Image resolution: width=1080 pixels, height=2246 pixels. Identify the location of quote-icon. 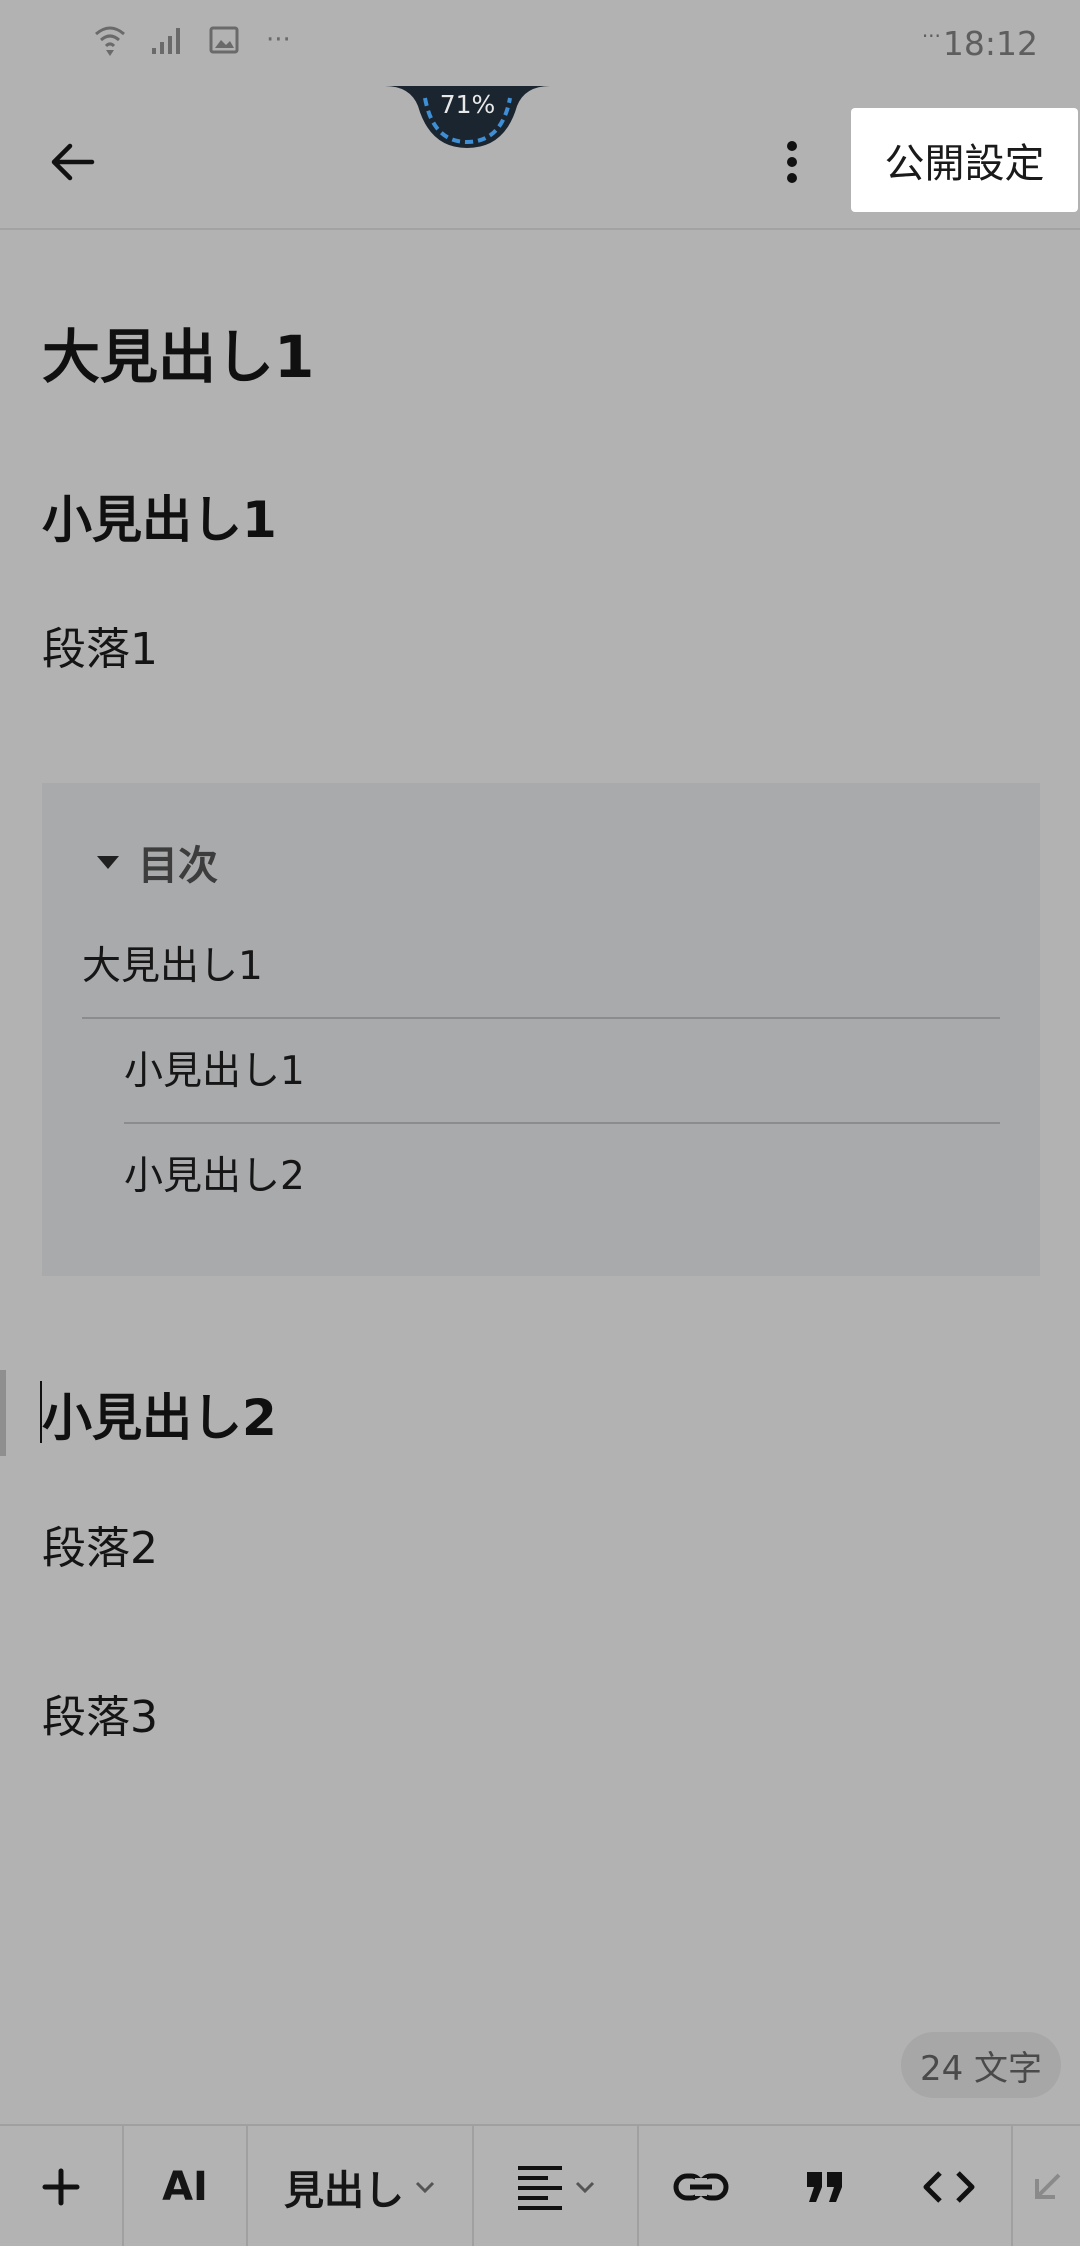
(824, 2187).